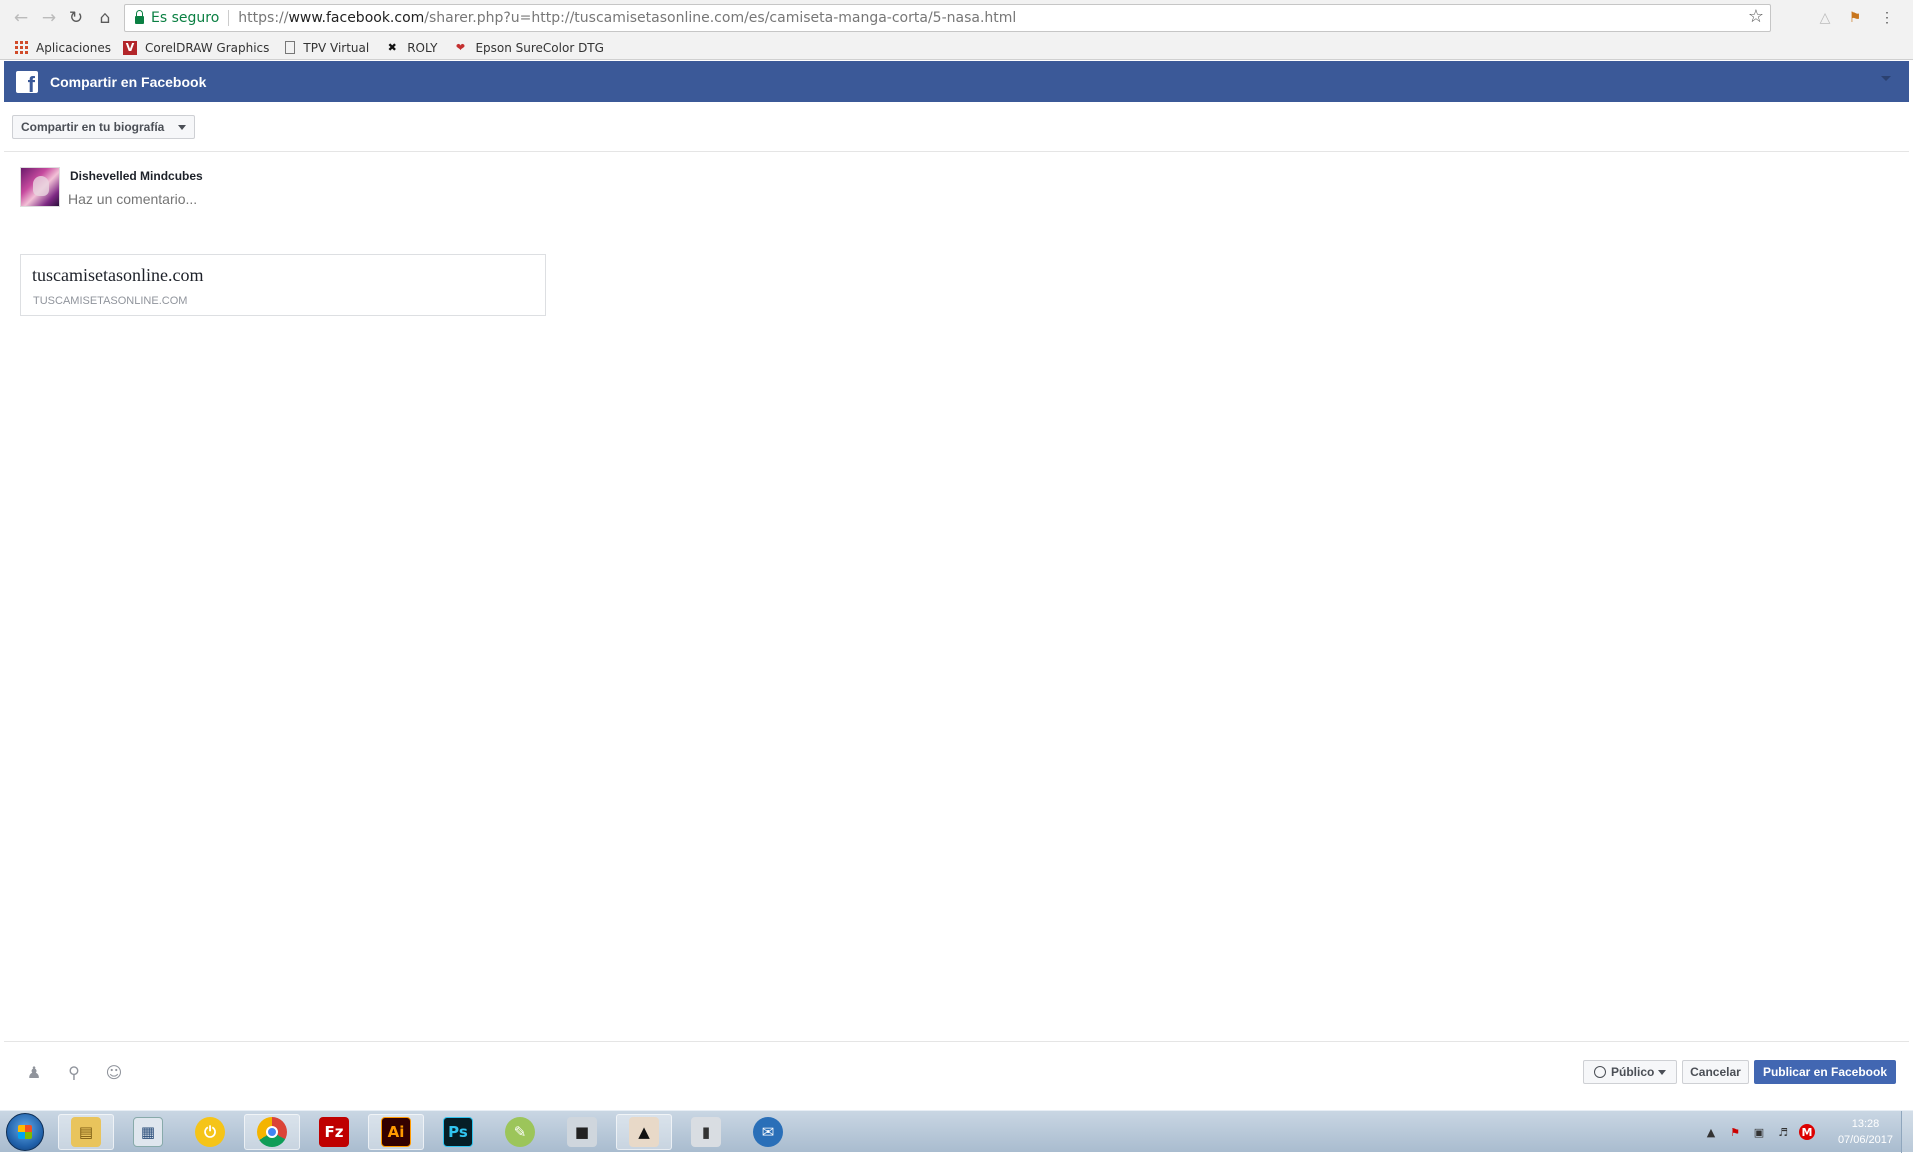 This screenshot has height=1153, width=1913. What do you see at coordinates (956, 1041) in the screenshot?
I see `footer-divider` at bounding box center [956, 1041].